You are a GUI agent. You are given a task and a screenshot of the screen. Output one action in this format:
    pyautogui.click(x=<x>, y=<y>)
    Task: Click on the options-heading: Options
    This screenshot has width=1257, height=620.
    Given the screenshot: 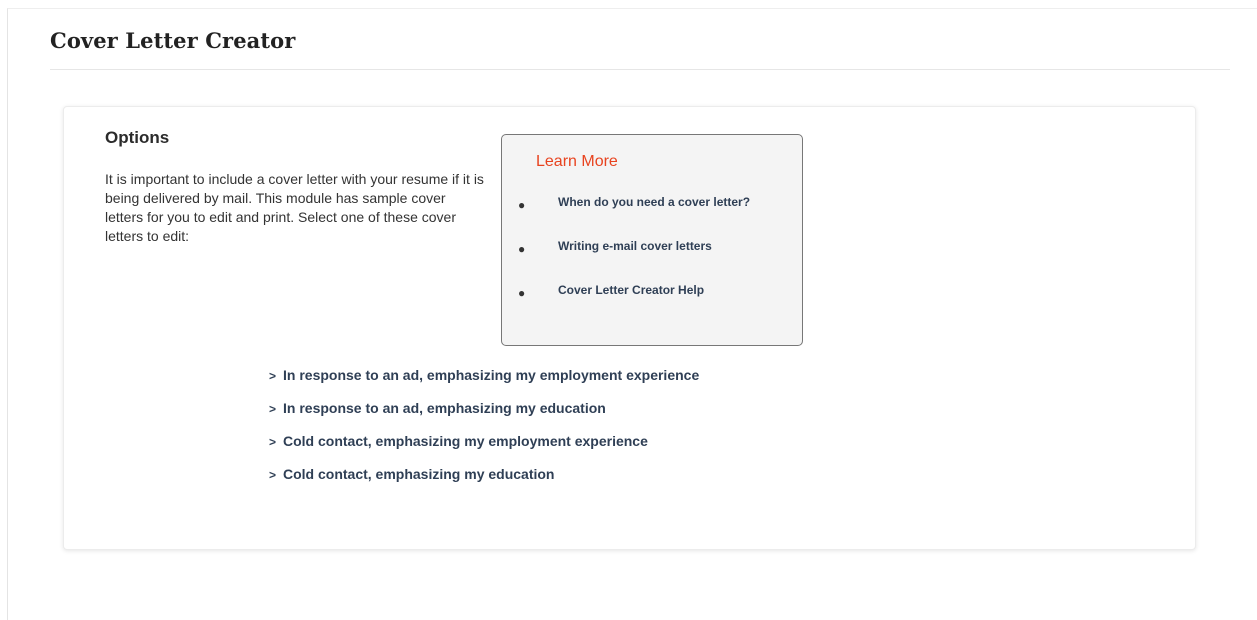 What is the action you would take?
    pyautogui.click(x=137, y=137)
    